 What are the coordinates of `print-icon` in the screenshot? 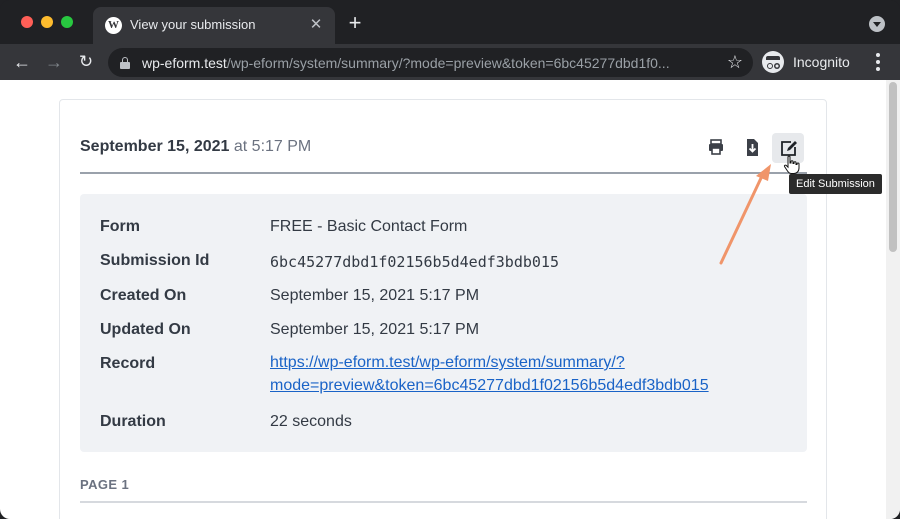 It's located at (716, 147).